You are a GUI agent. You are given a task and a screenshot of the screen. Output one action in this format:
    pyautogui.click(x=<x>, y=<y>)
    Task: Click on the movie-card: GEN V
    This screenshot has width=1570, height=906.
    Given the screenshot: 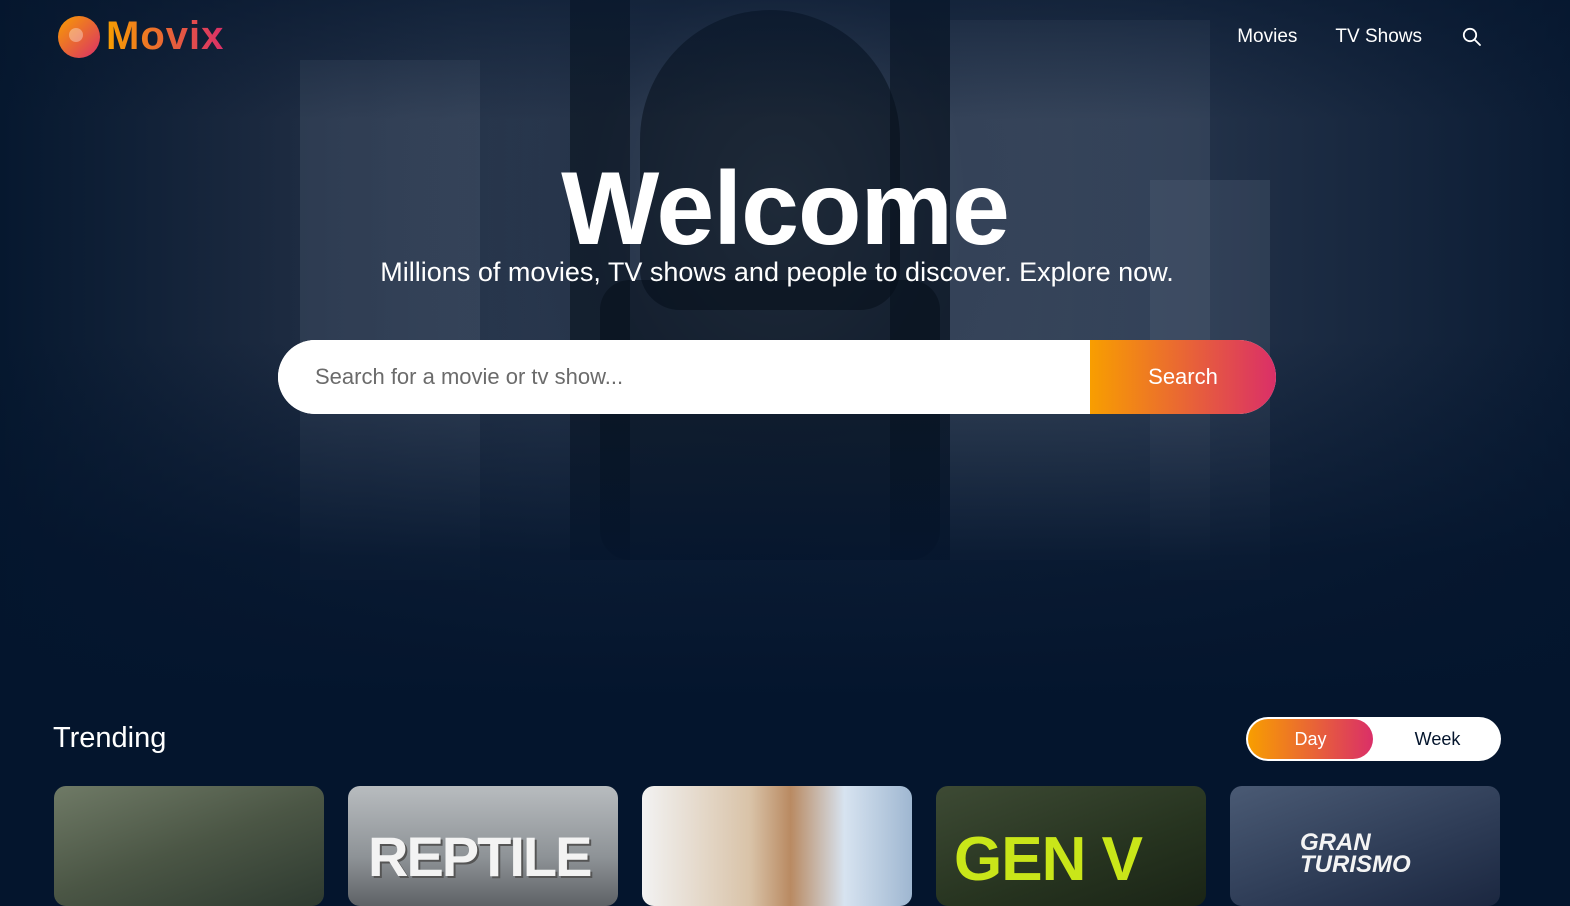 What is the action you would take?
    pyautogui.click(x=1071, y=846)
    